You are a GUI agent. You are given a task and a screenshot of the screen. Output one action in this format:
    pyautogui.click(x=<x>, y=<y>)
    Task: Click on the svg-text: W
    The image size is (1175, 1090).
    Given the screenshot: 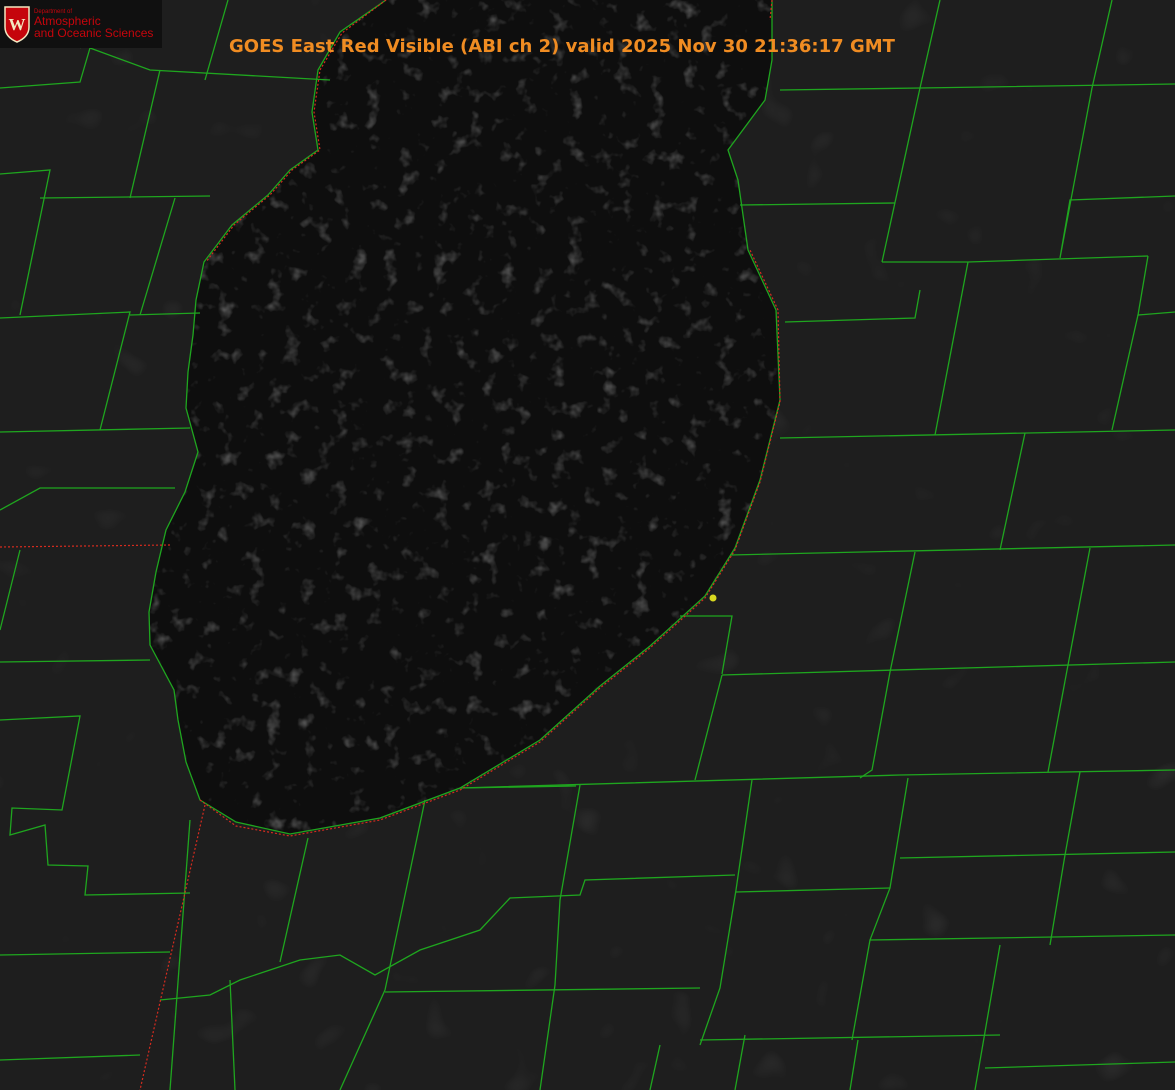 What is the action you would take?
    pyautogui.click(x=17, y=24)
    